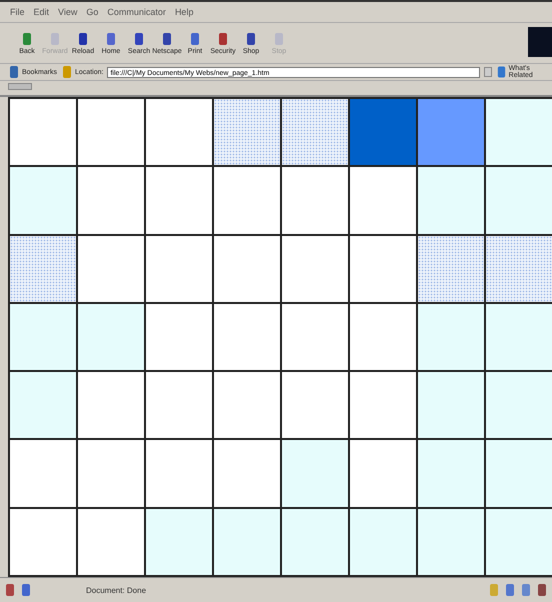  What do you see at coordinates (136, 12) in the screenshot?
I see `menu-item: Communicator` at bounding box center [136, 12].